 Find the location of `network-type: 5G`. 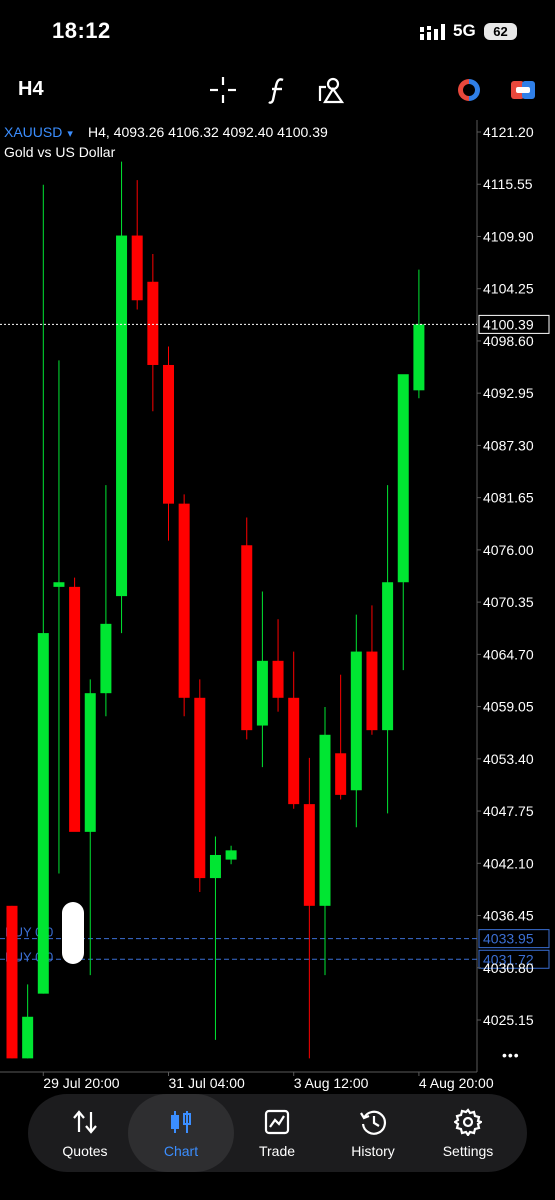

network-type: 5G is located at coordinates (464, 30).